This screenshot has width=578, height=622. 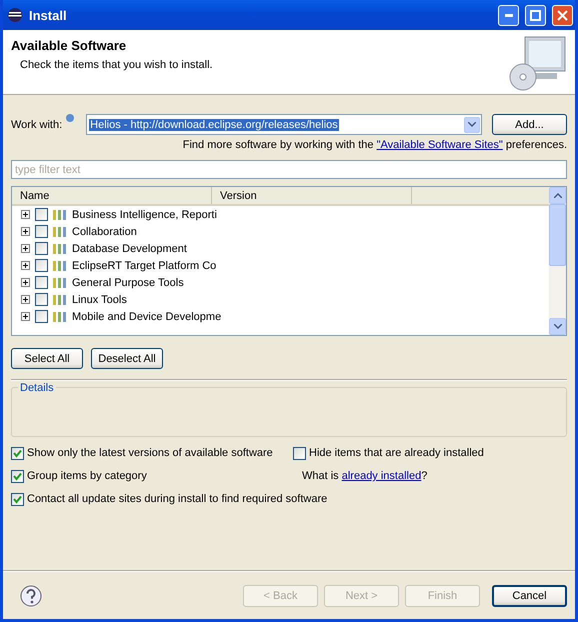 I want to click on info-icon, so click(x=70, y=118).